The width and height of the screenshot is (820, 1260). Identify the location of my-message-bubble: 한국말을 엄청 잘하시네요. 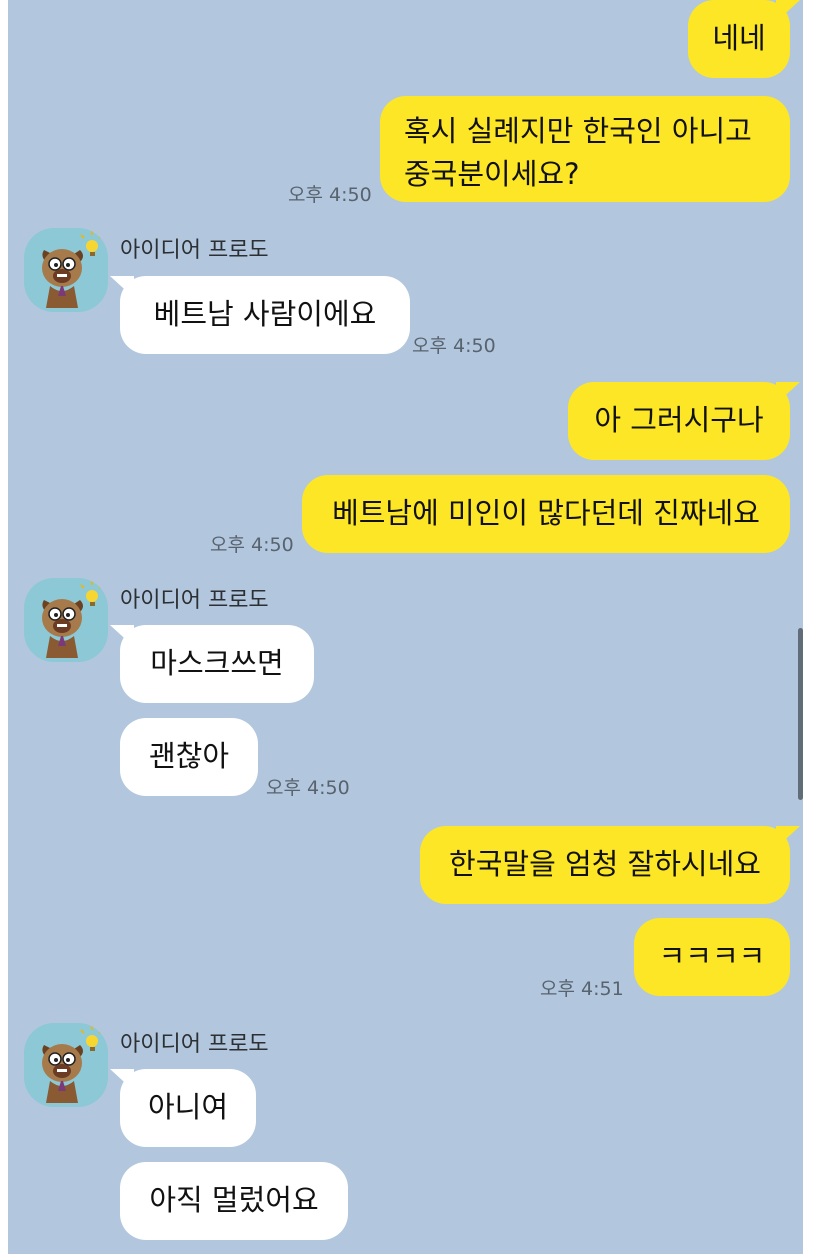
(610, 865).